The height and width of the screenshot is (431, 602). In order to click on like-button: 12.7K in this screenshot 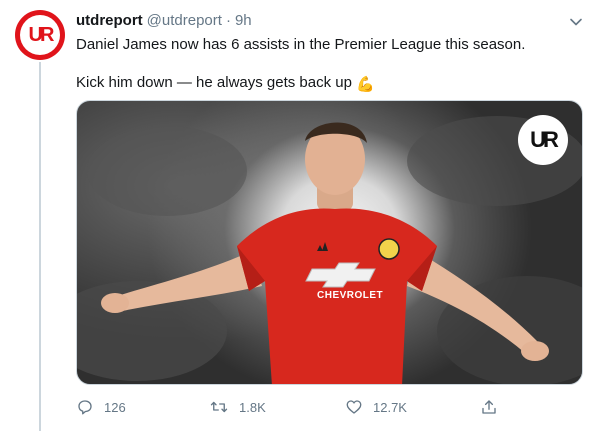, I will do `click(376, 407)`.